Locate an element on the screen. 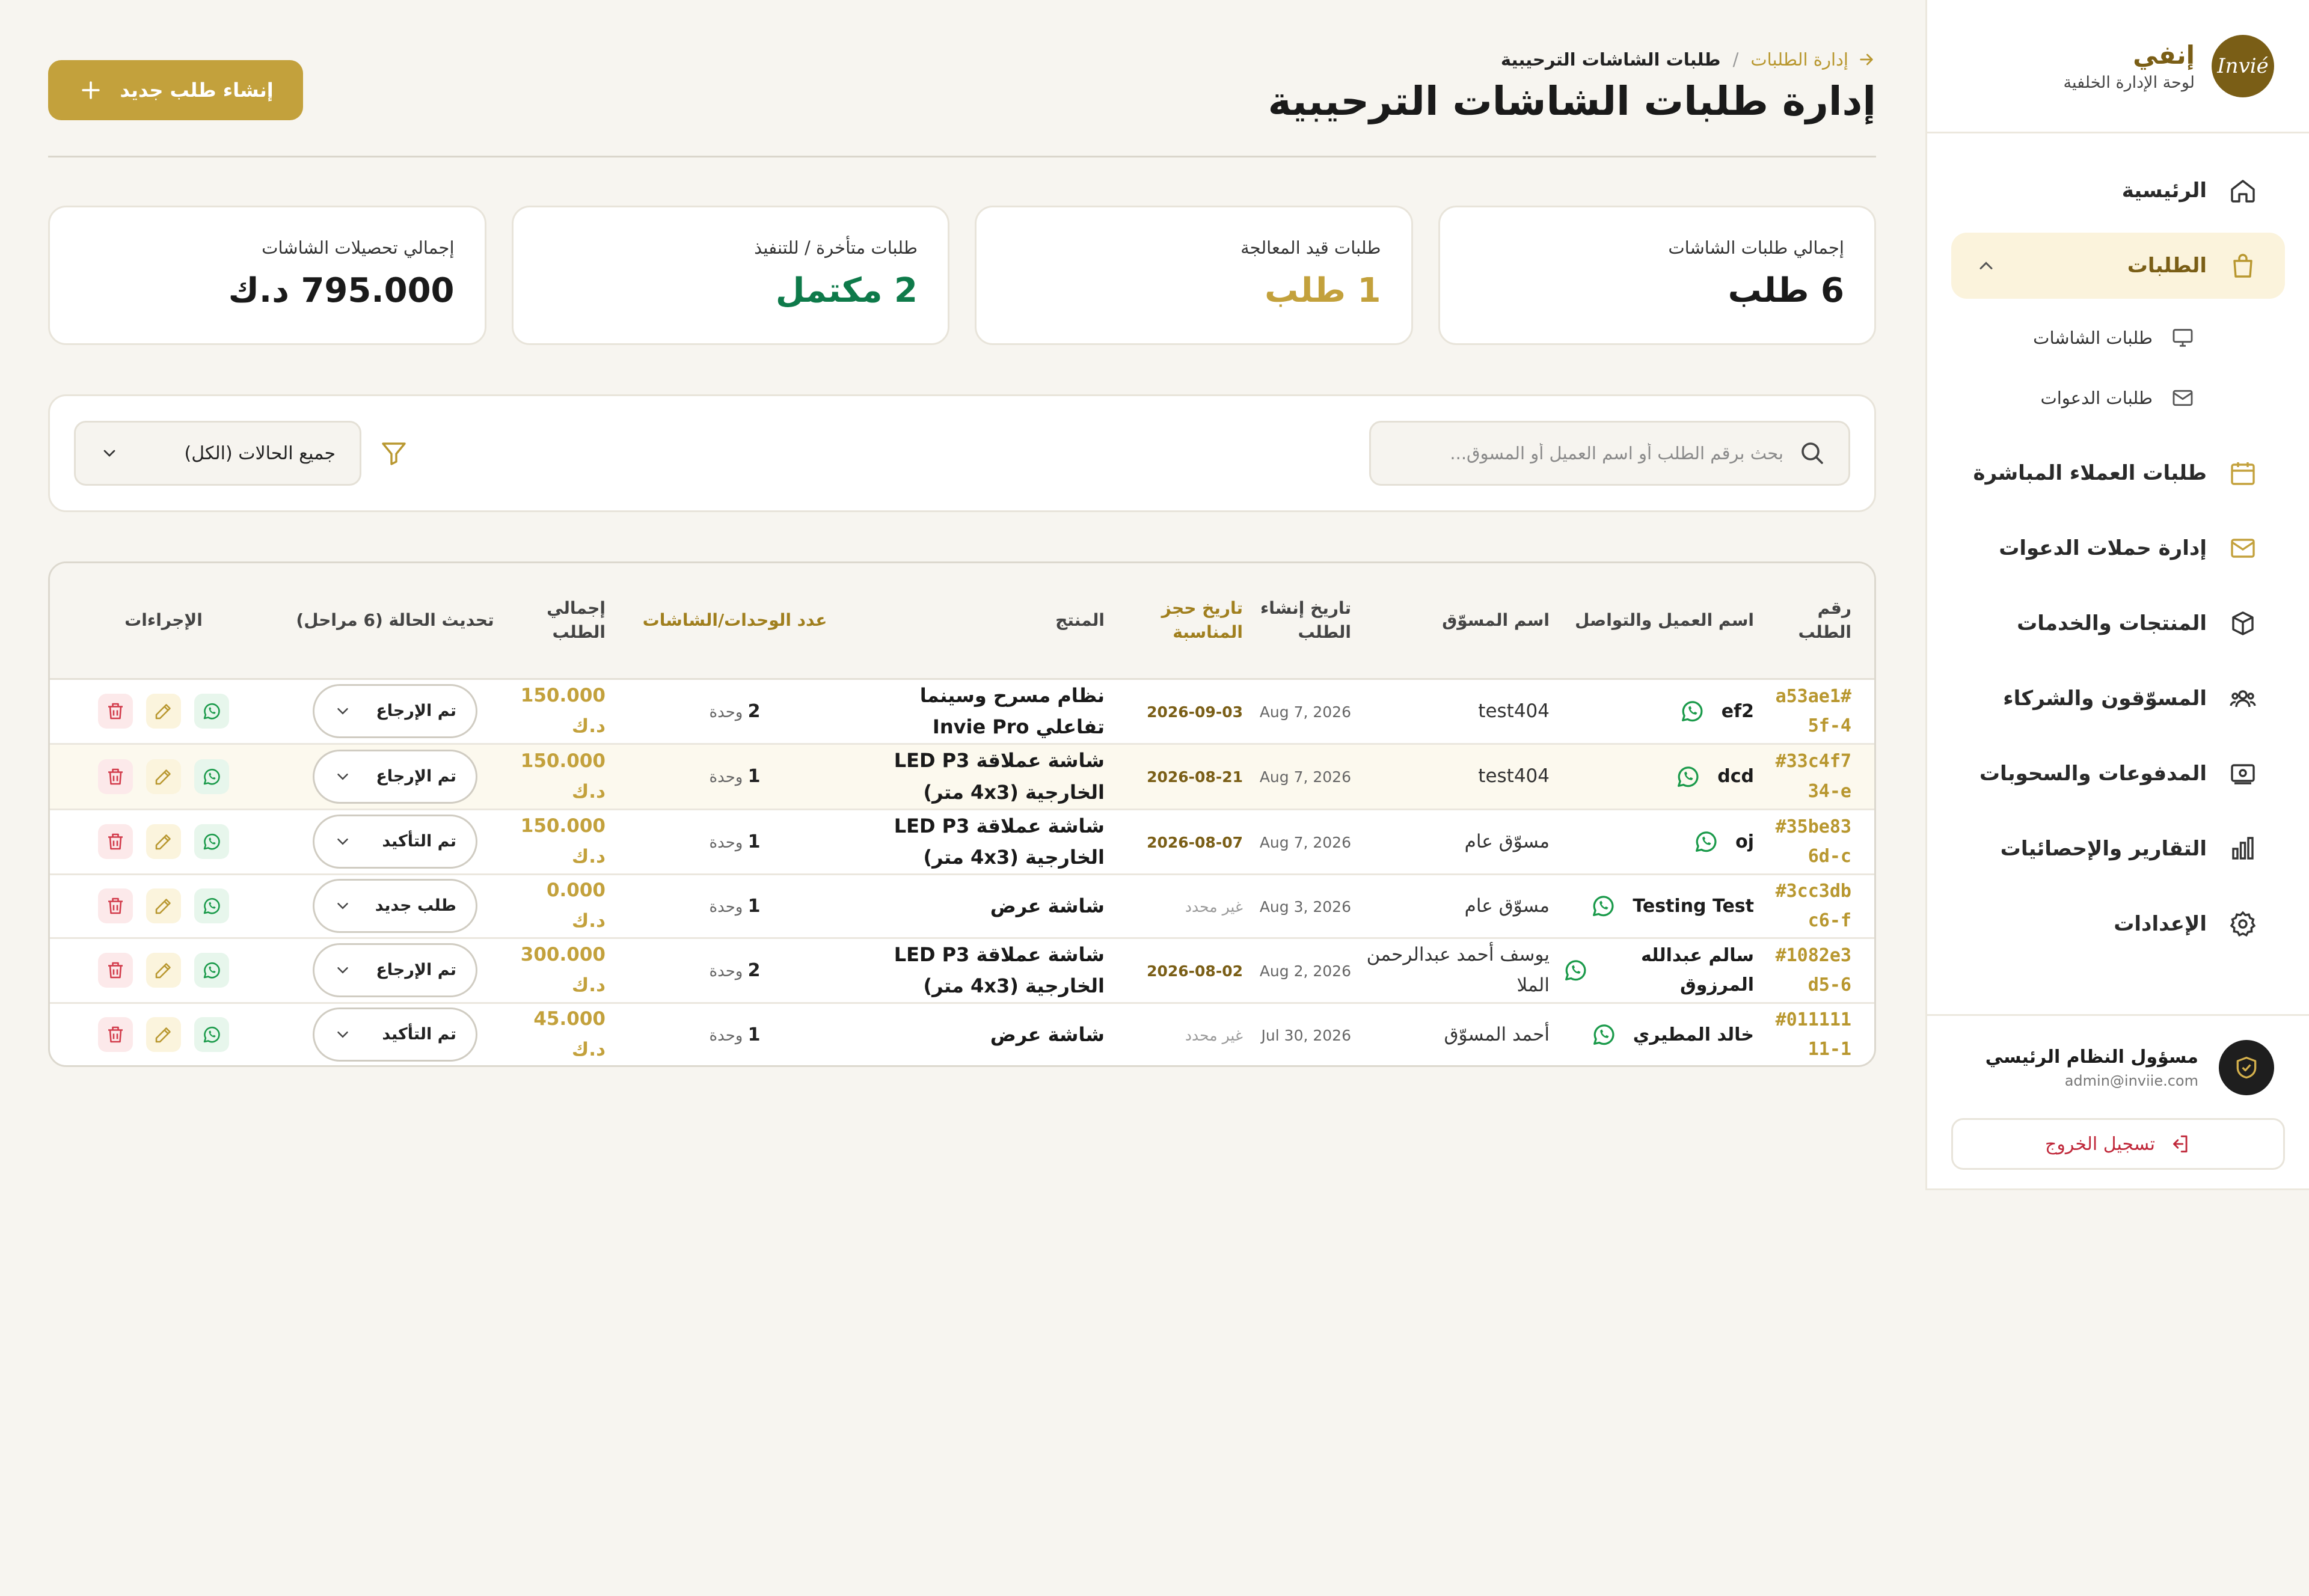 This screenshot has width=2309, height=1596. order-id: #a53ae15f-4 is located at coordinates (1813, 711).